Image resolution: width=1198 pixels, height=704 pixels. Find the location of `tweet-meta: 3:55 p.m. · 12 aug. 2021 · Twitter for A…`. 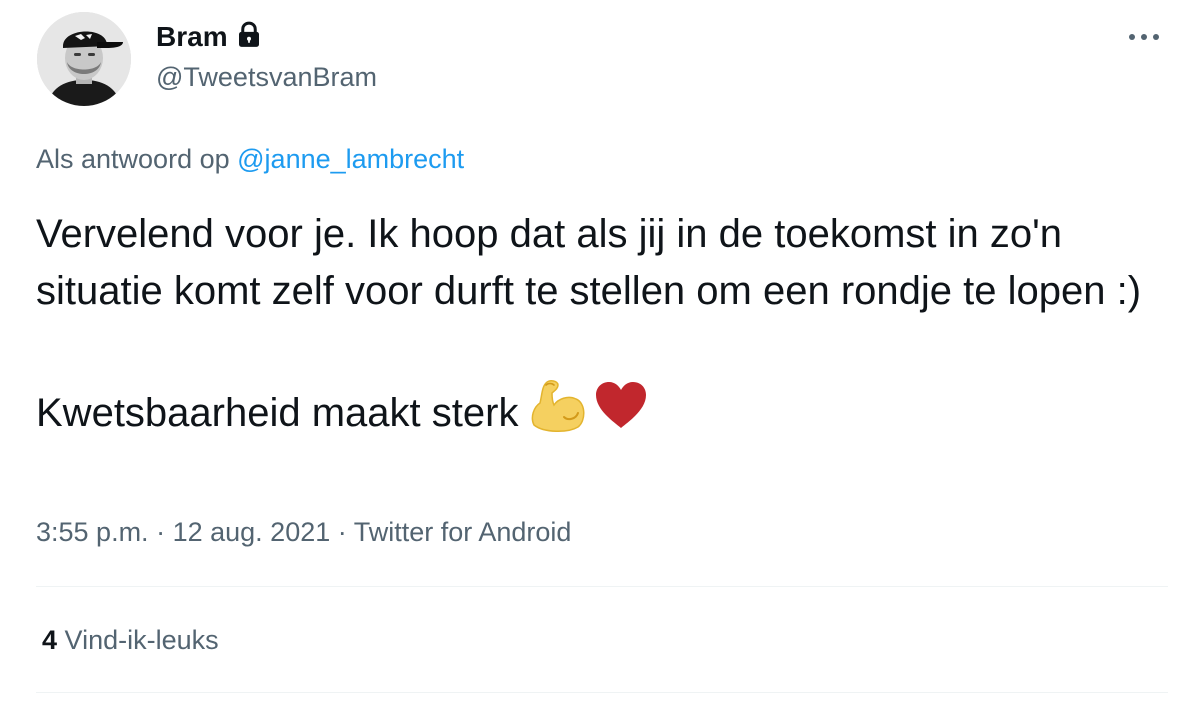

tweet-meta: 3:55 p.m. · 12 aug. 2021 · Twitter for A… is located at coordinates (303, 532).